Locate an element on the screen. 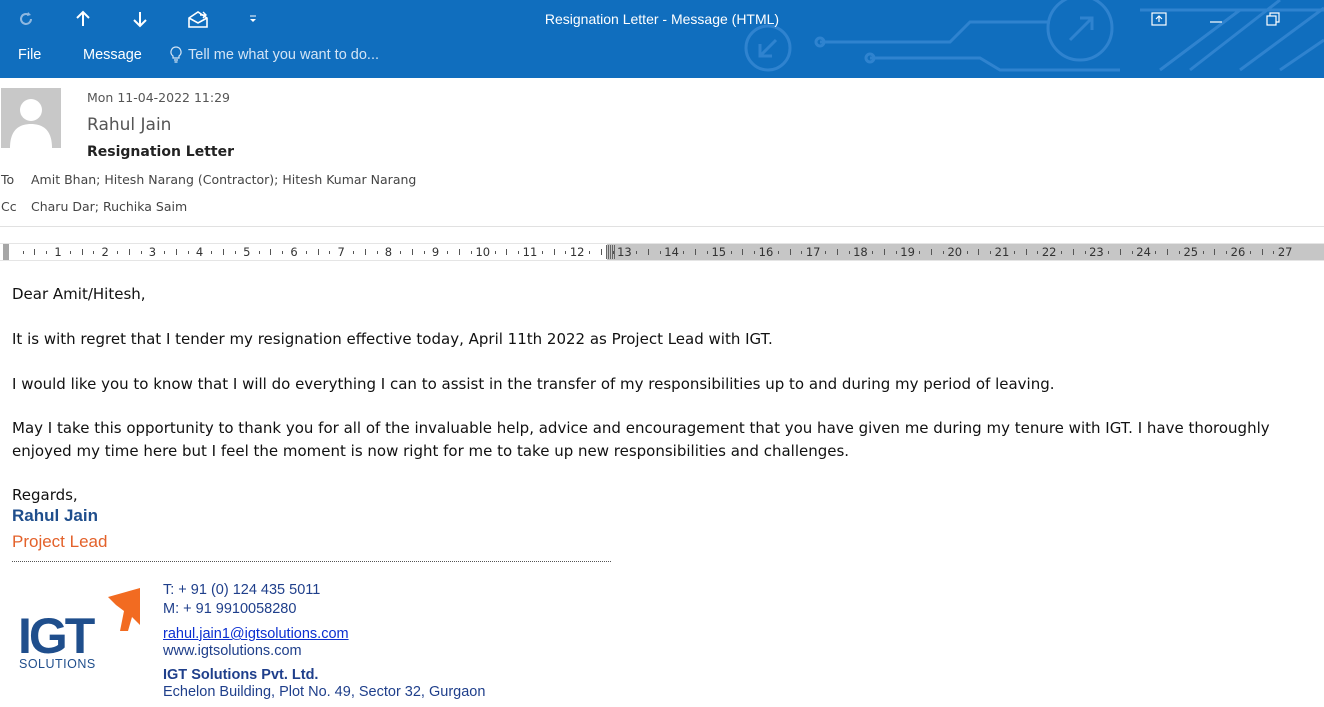 The image size is (1324, 707). ruler-number: 18 is located at coordinates (860, 252).